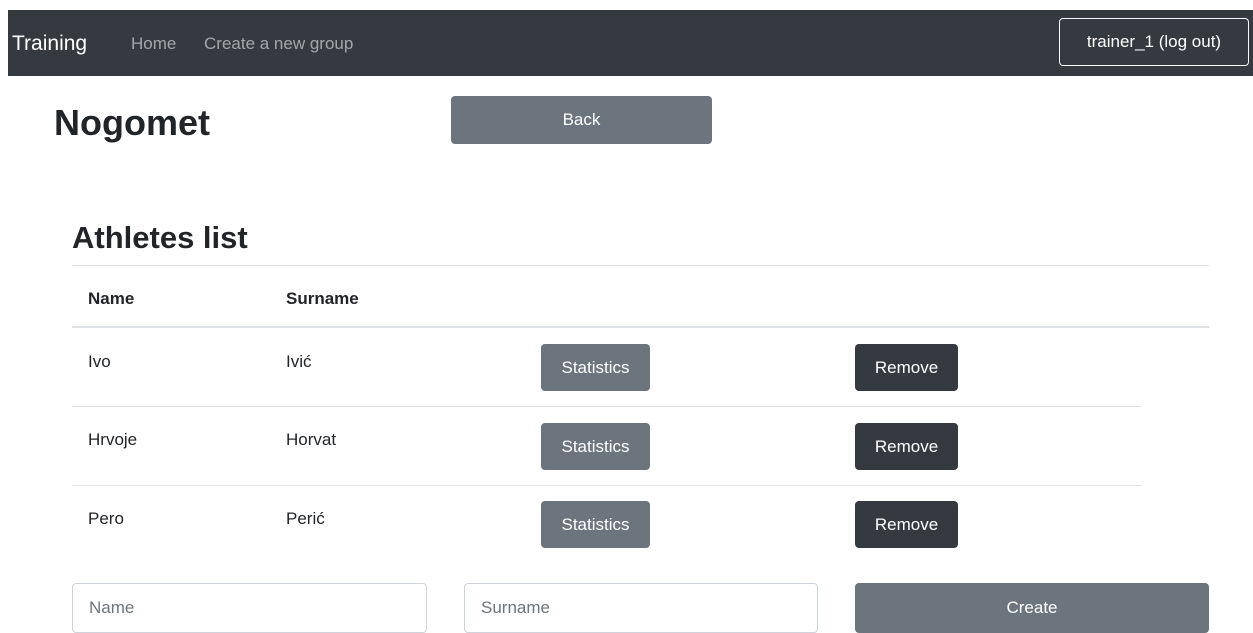 Image resolution: width=1253 pixels, height=633 pixels. Describe the element at coordinates (641, 608) in the screenshot. I see `surname-input` at that location.